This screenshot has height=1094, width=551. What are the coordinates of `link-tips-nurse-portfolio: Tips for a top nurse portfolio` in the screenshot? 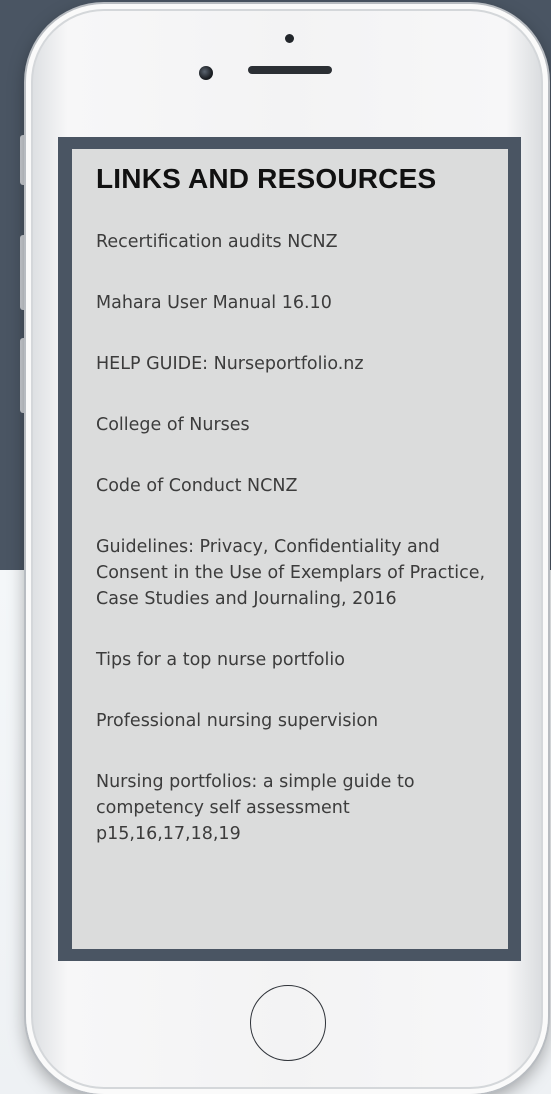 It's located at (296, 660).